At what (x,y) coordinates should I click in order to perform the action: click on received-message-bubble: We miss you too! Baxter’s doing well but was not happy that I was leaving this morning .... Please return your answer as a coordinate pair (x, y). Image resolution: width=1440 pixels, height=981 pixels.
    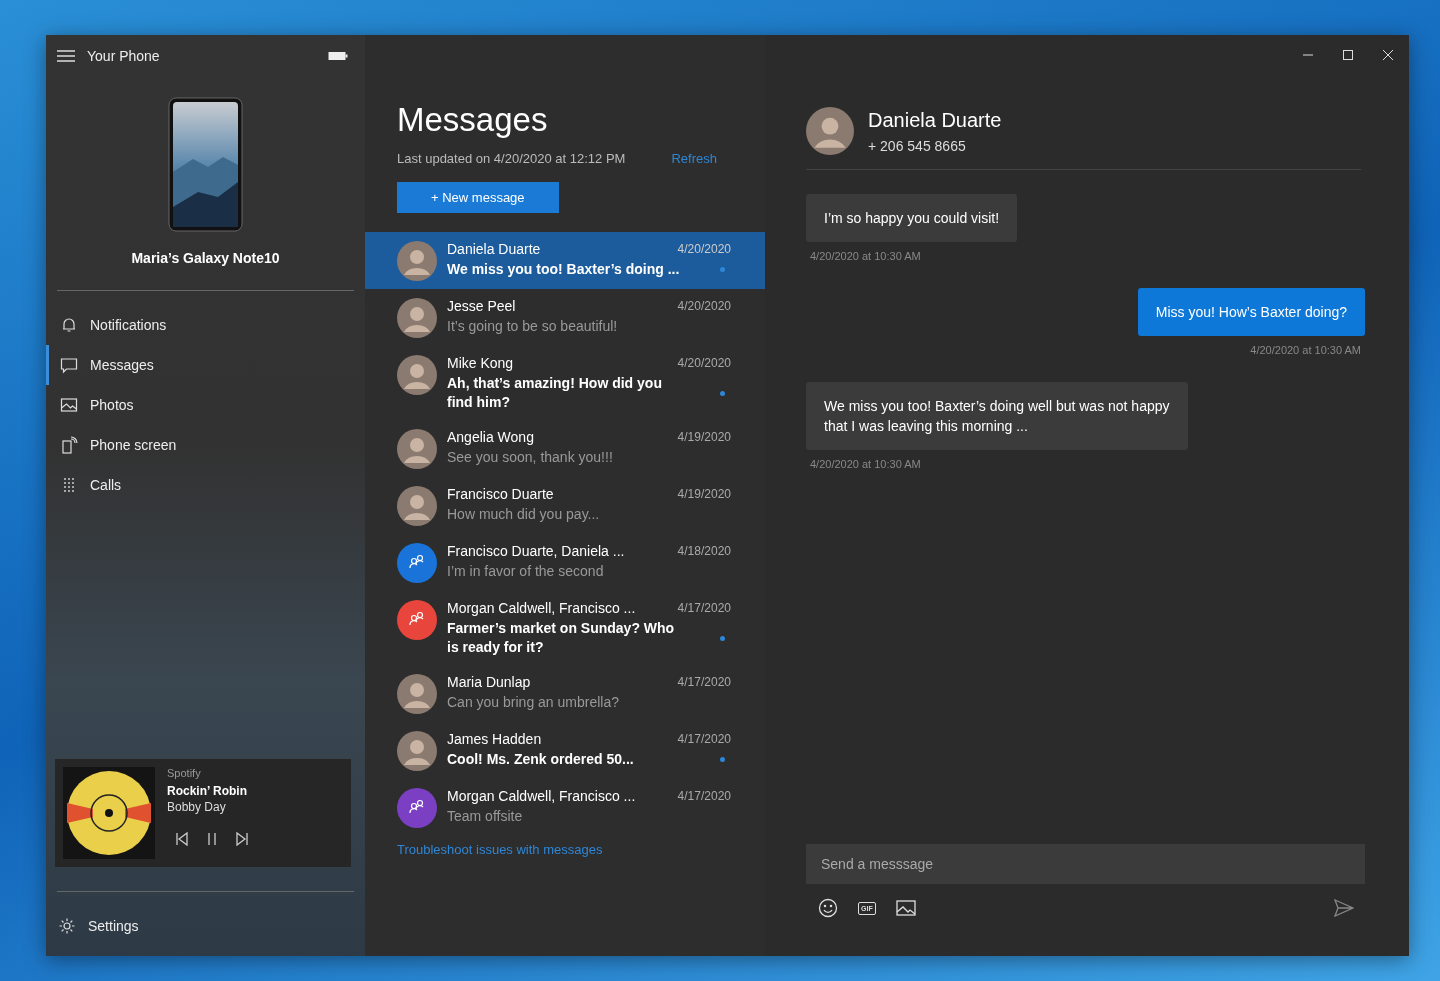
    Looking at the image, I should click on (997, 416).